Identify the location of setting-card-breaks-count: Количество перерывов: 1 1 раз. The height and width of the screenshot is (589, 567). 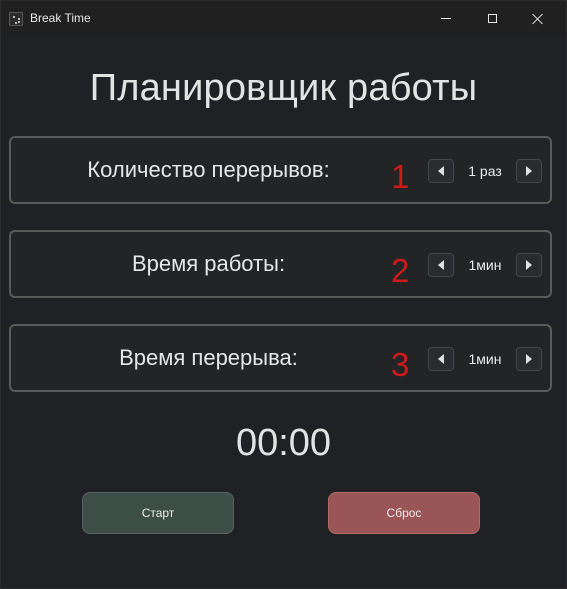
(280, 170).